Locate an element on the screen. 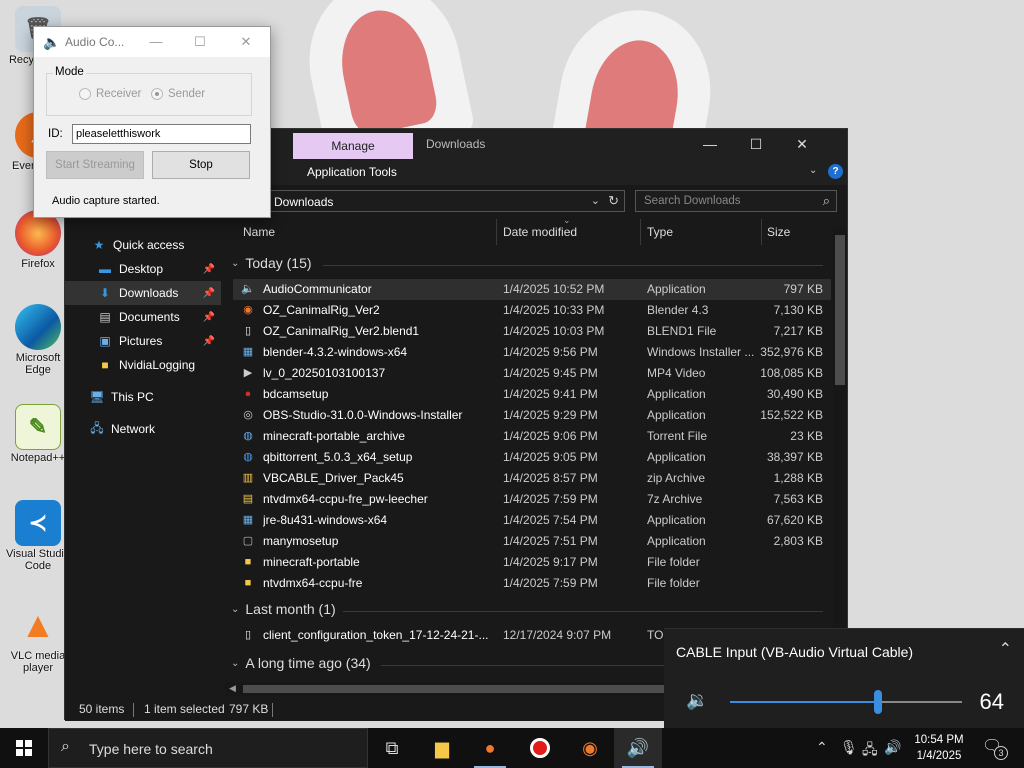  group-header-today: ⌄ Today (15) is located at coordinates (527, 263).